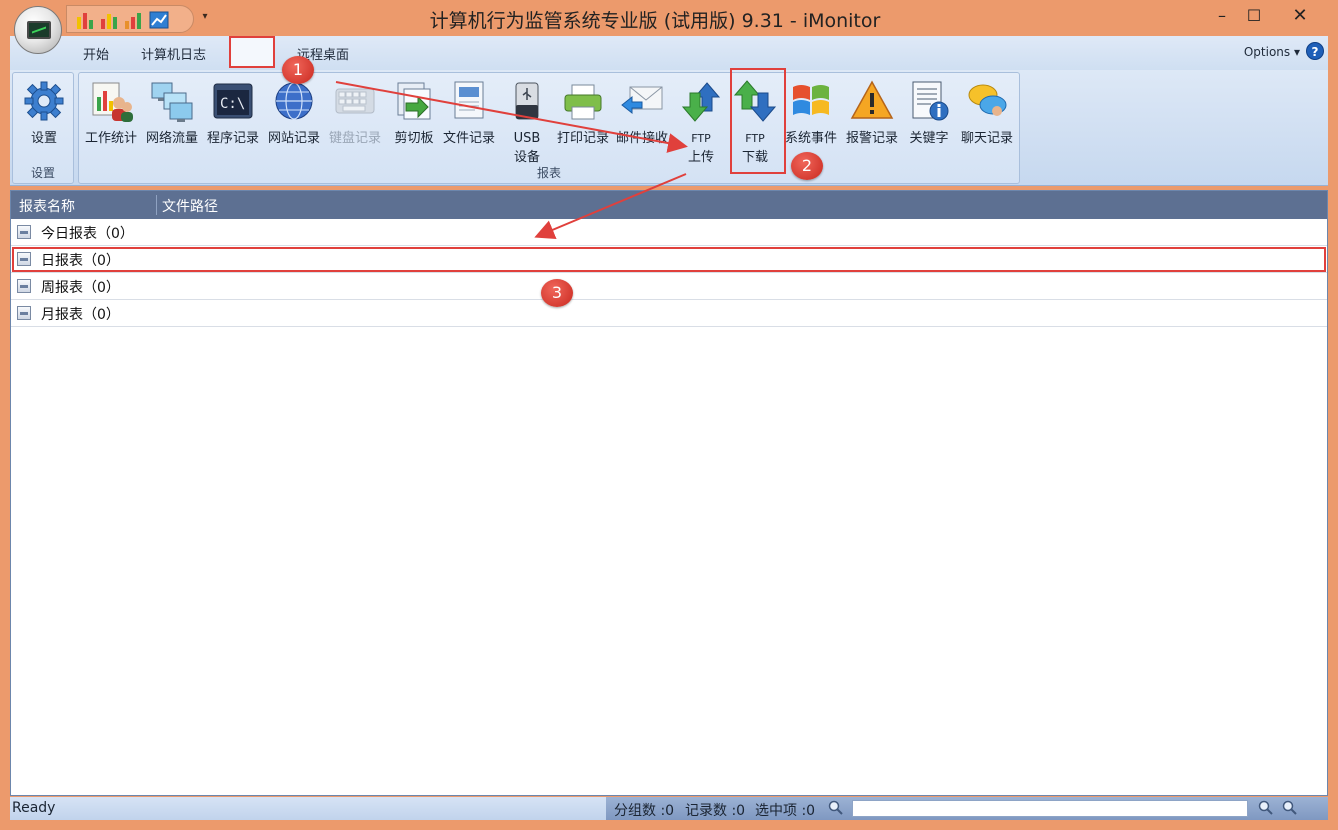 The width and height of the screenshot is (1338, 830). Describe the element at coordinates (1254, 16) in the screenshot. I see `maximize-button: ☐` at that location.